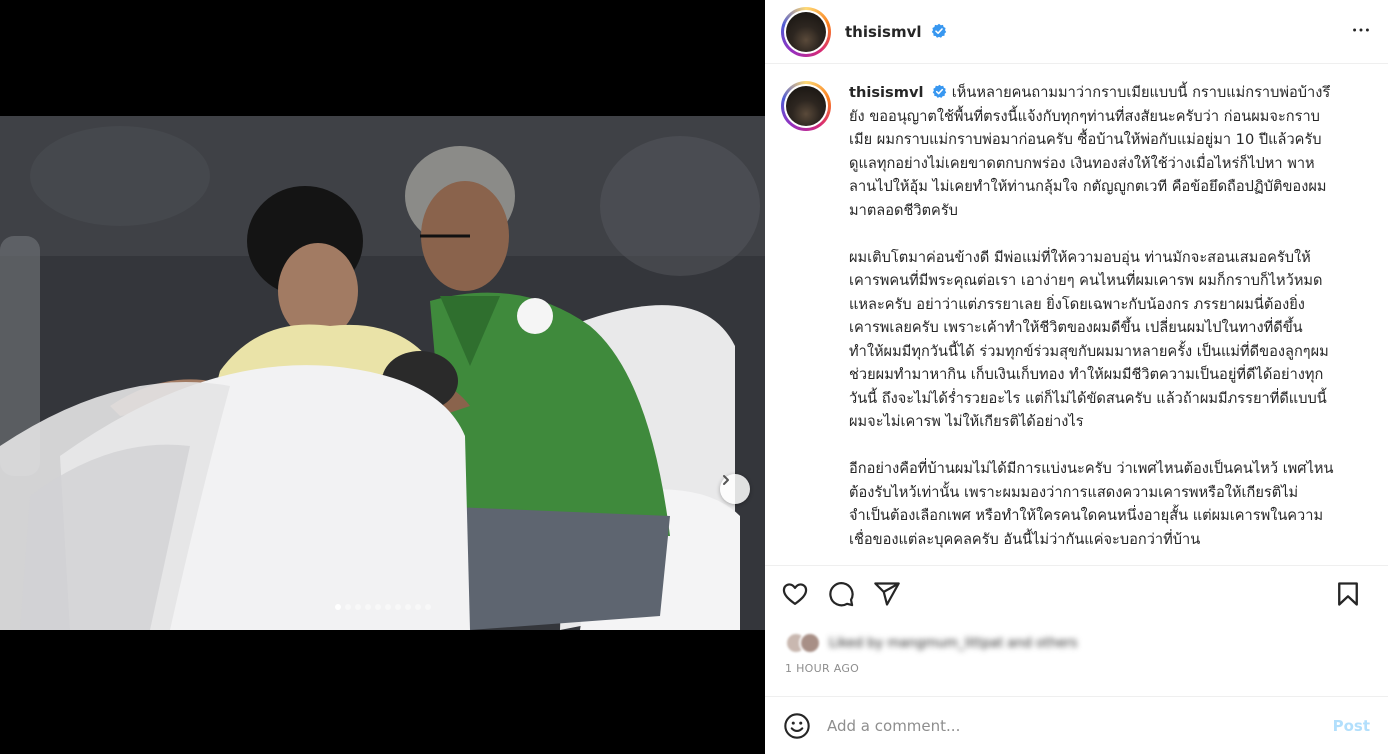 The height and width of the screenshot is (754, 1388). What do you see at coordinates (726, 480) in the screenshot?
I see `chevron-right-icon` at bounding box center [726, 480].